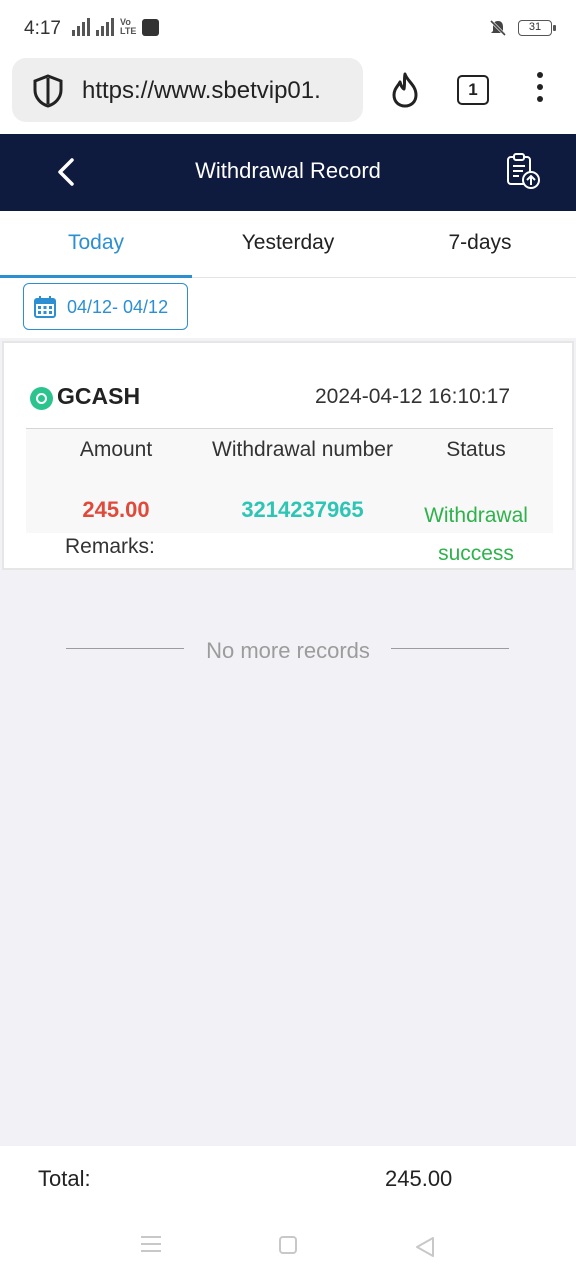 The image size is (576, 1280). Describe the element at coordinates (151, 27) in the screenshot. I see `app-notification-icon` at that location.